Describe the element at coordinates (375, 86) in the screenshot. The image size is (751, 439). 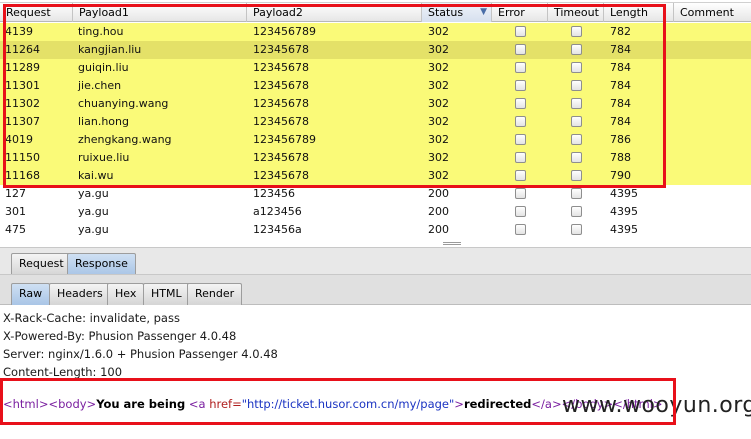
I see `table-row: 11301 jie.chen 12345678 302 784` at that location.